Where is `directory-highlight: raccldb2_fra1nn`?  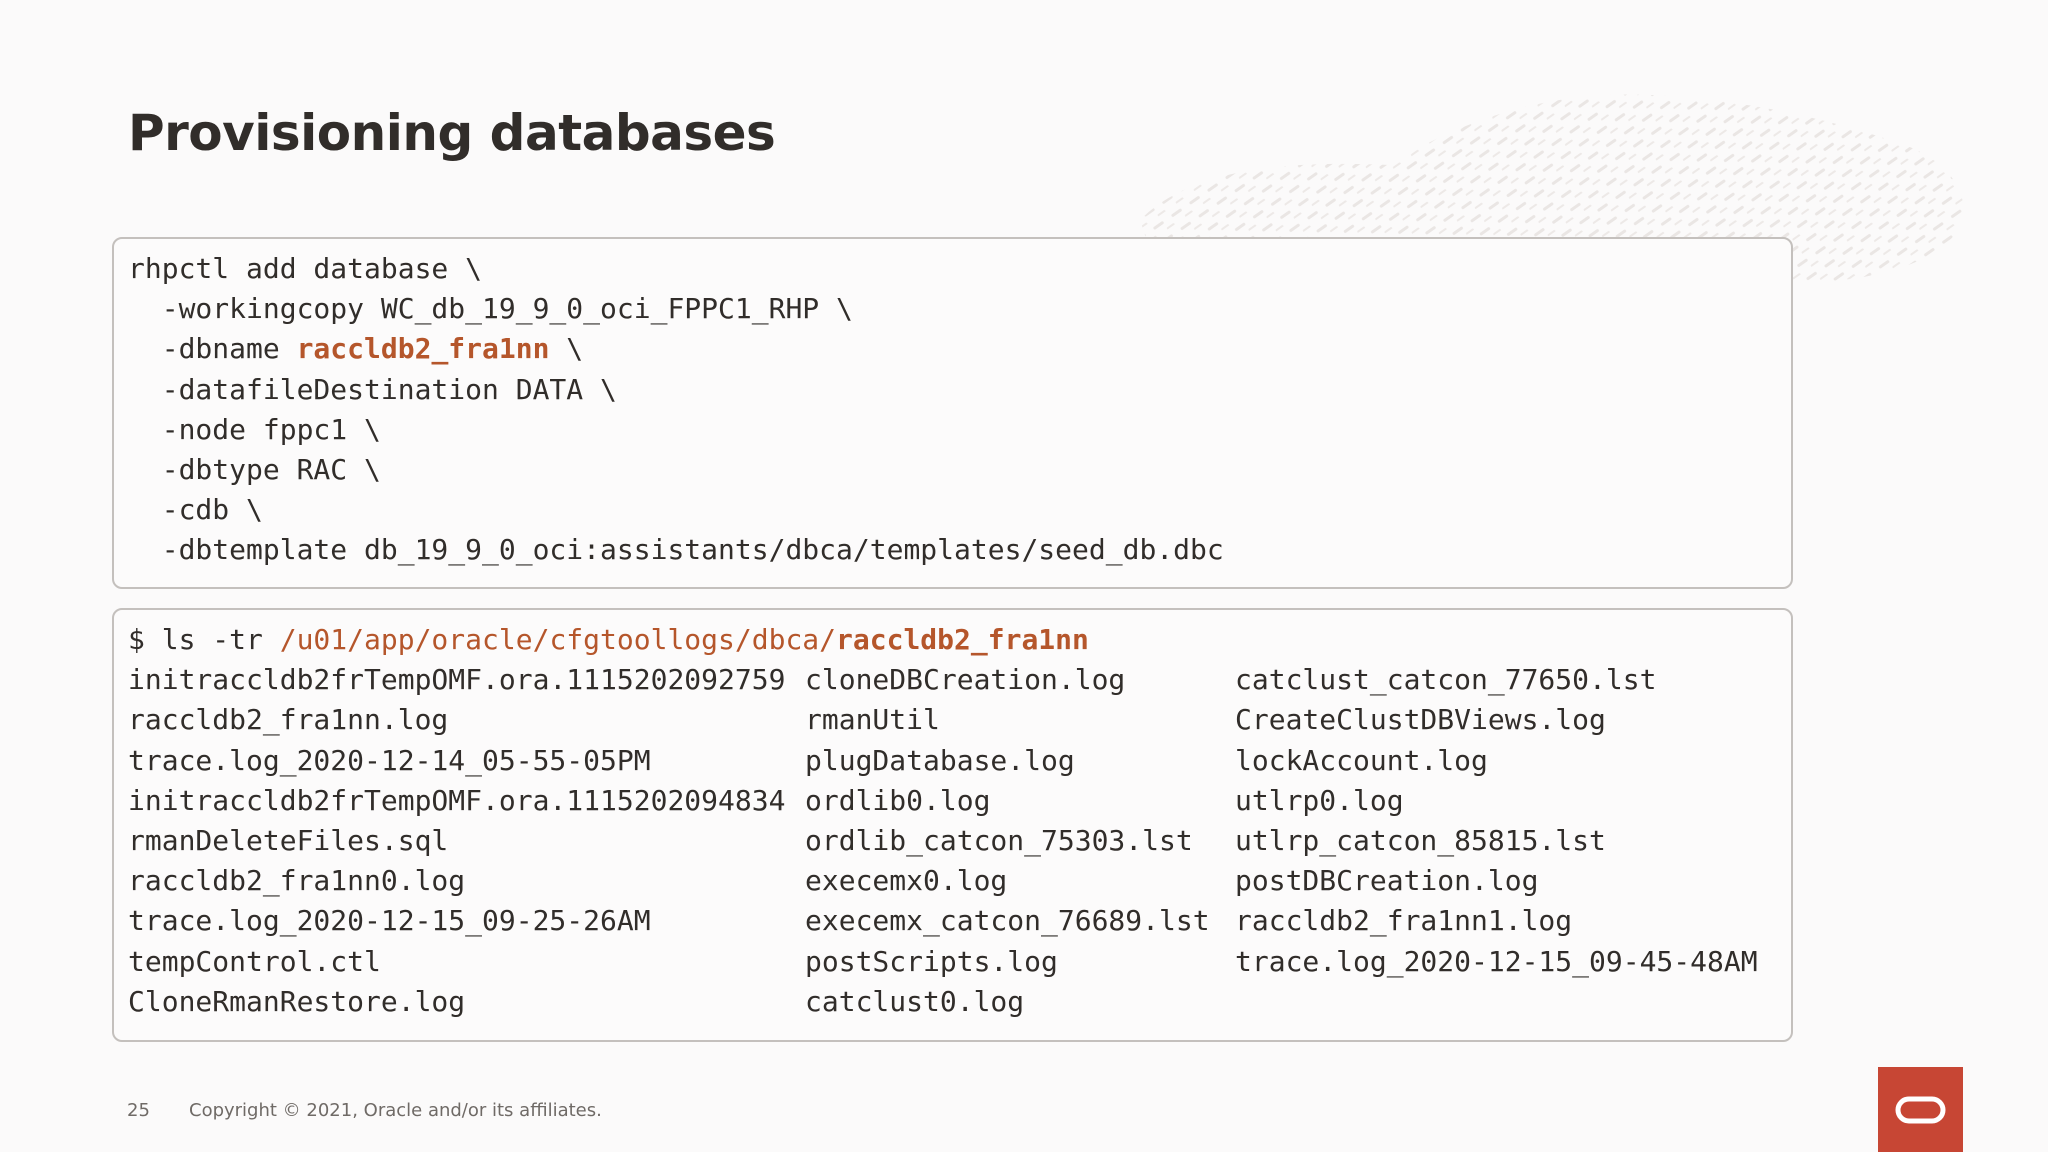
directory-highlight: raccldb2_fra1nn is located at coordinates (962, 639).